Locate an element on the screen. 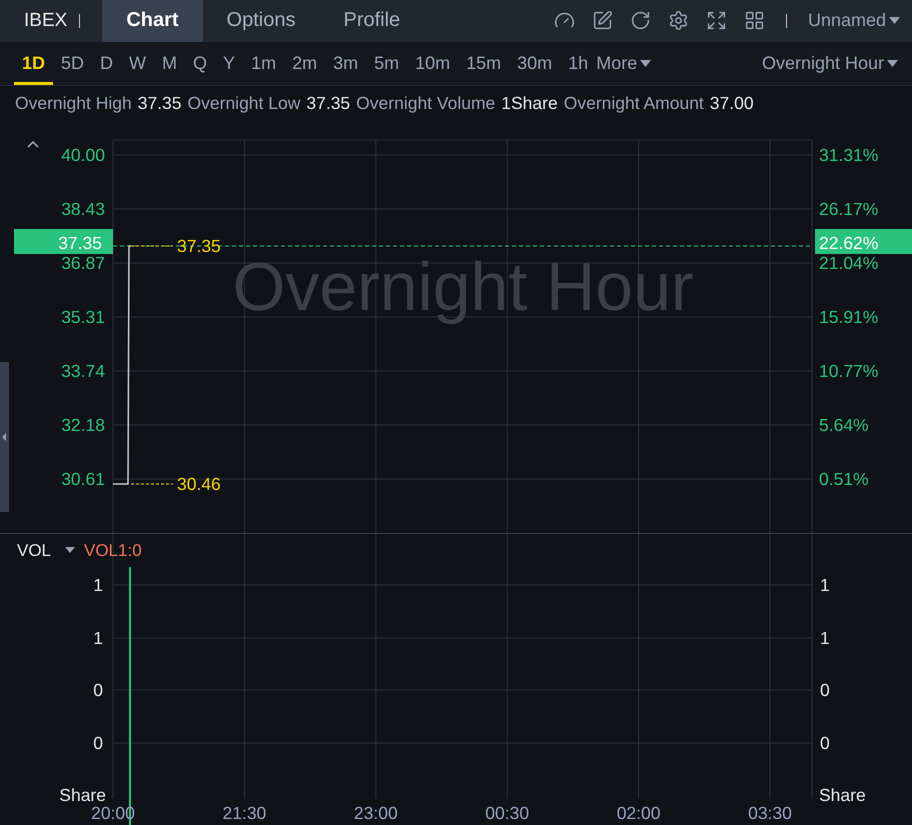 The width and height of the screenshot is (912, 825). period-tab: 3m is located at coordinates (345, 64).